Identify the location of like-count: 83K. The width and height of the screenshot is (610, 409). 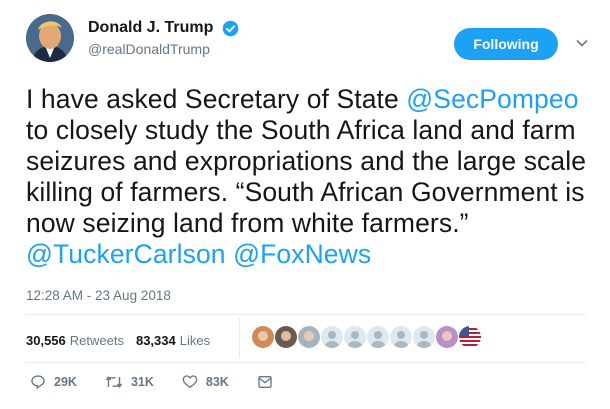
(217, 382).